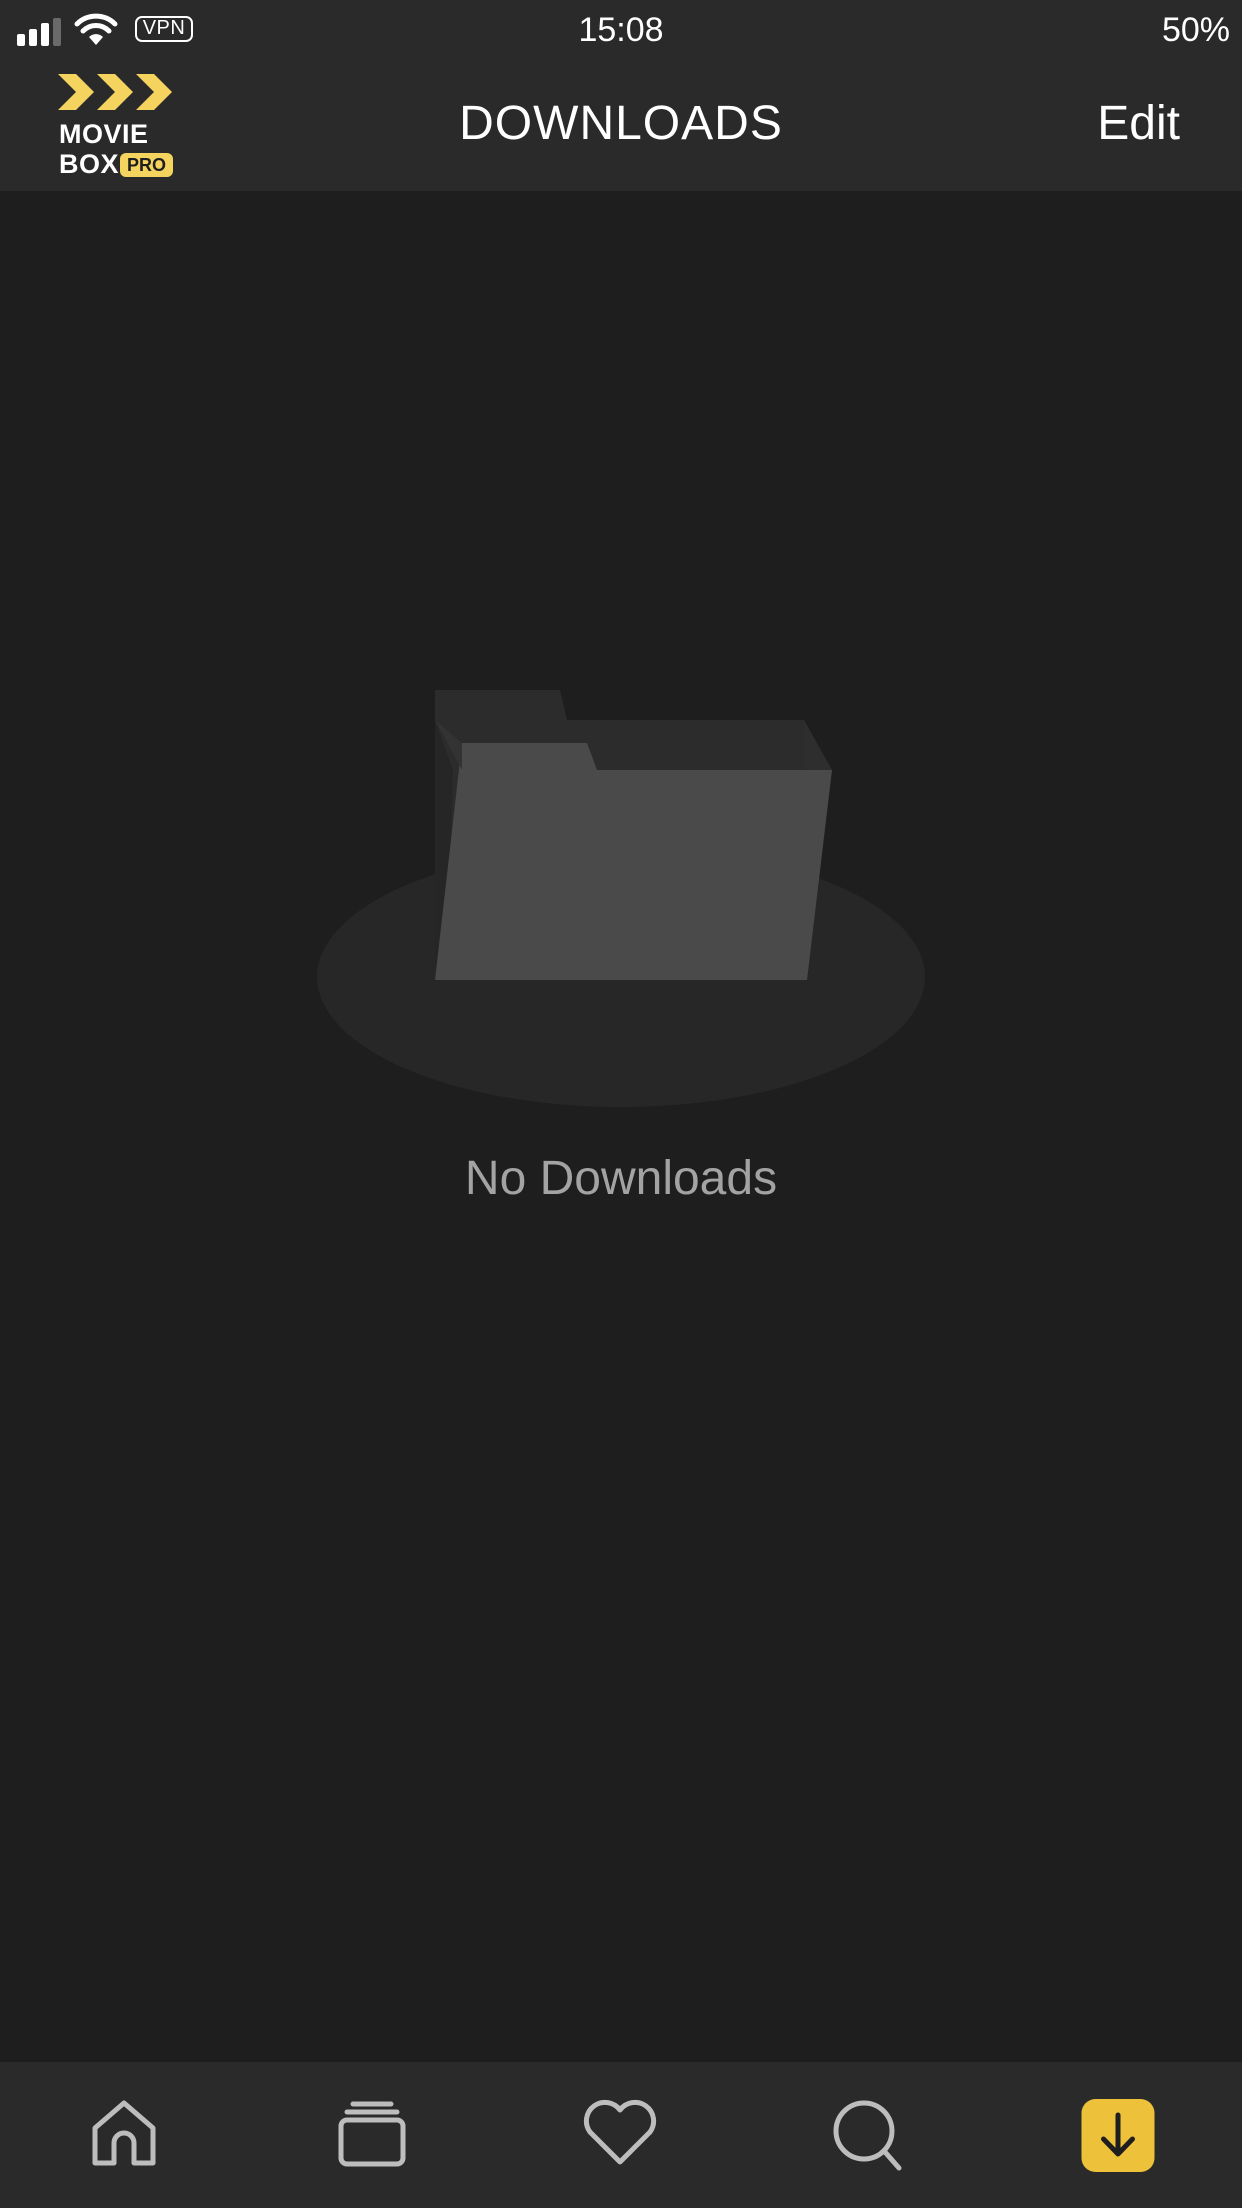 This screenshot has width=1242, height=2208. I want to click on tab-downloads, so click(1118, 2135).